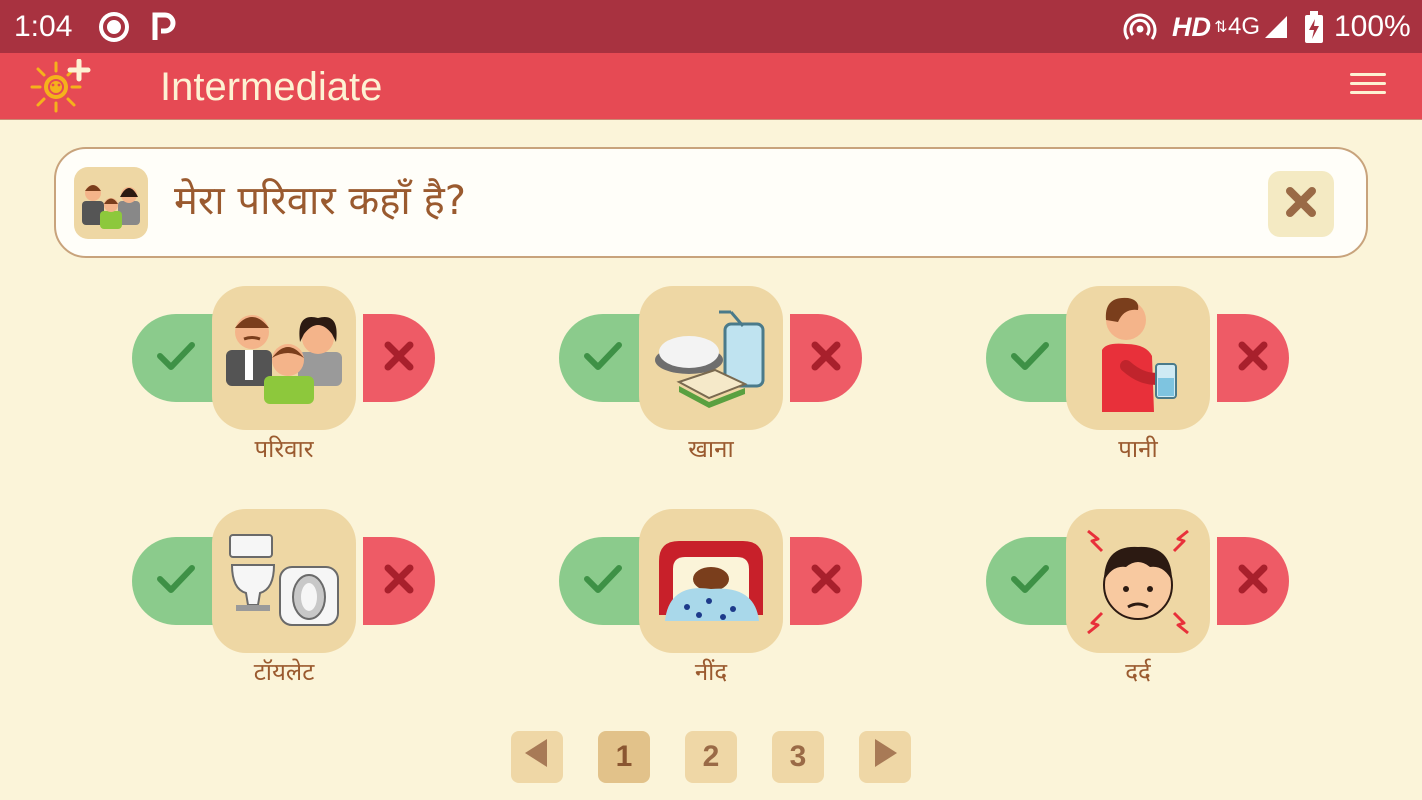 The width and height of the screenshot is (1422, 800). What do you see at coordinates (1140, 27) in the screenshot?
I see `hotspot-icon` at bounding box center [1140, 27].